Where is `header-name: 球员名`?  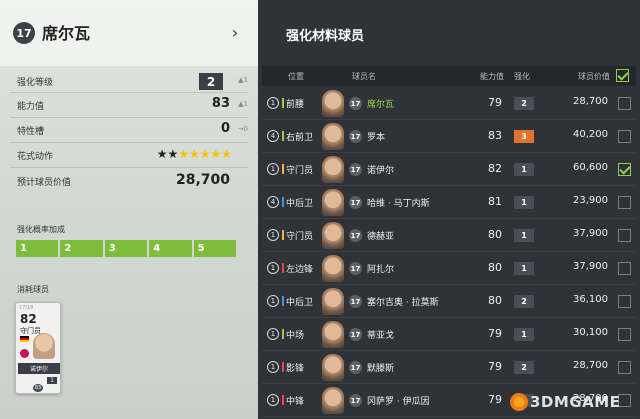 header-name: 球员名 is located at coordinates (364, 76).